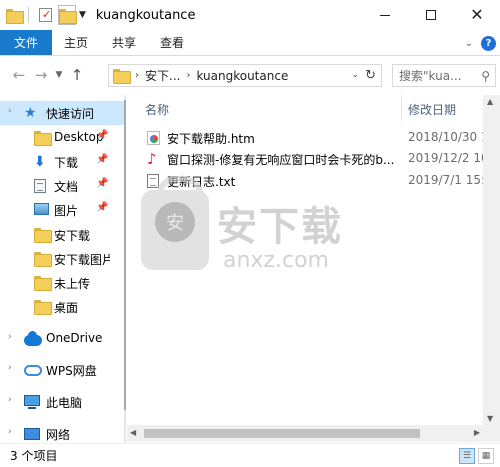  Describe the element at coordinates (19, 75) in the screenshot. I see `back-arrow-icon: ←` at that location.